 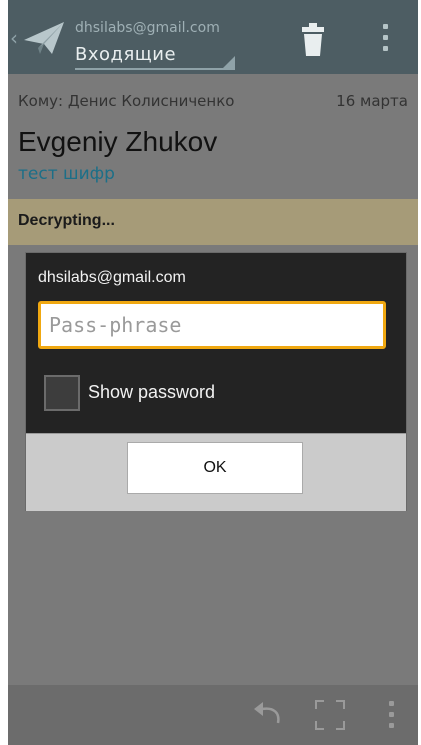 What do you see at coordinates (213, 37) in the screenshot?
I see `action-bar: ‹ dhsilabs@gmail.com Входящие` at bounding box center [213, 37].